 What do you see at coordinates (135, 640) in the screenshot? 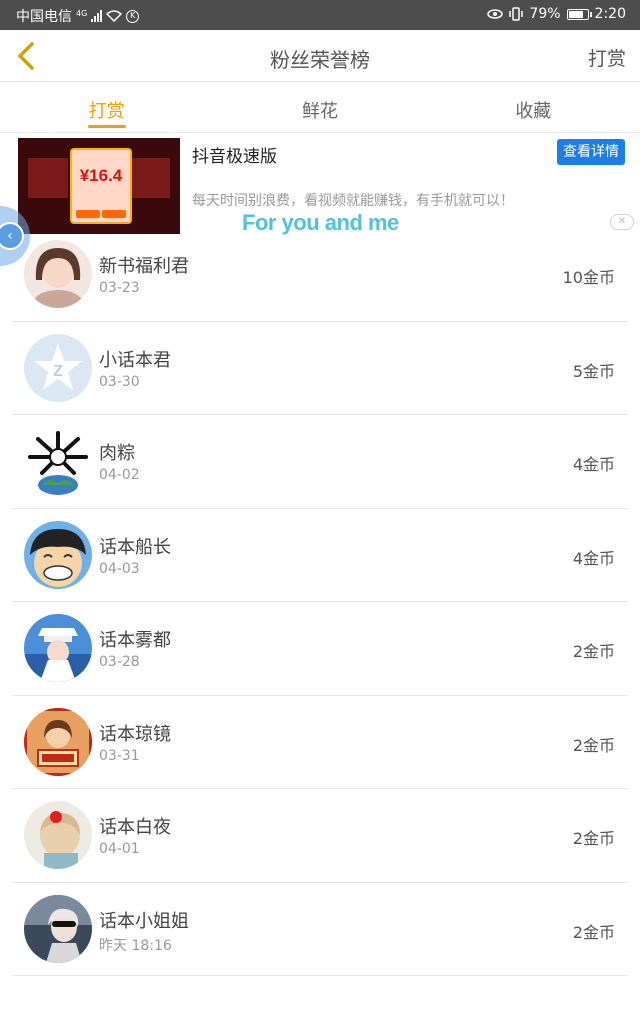
I see `supporter-name: 话本雾都` at bounding box center [135, 640].